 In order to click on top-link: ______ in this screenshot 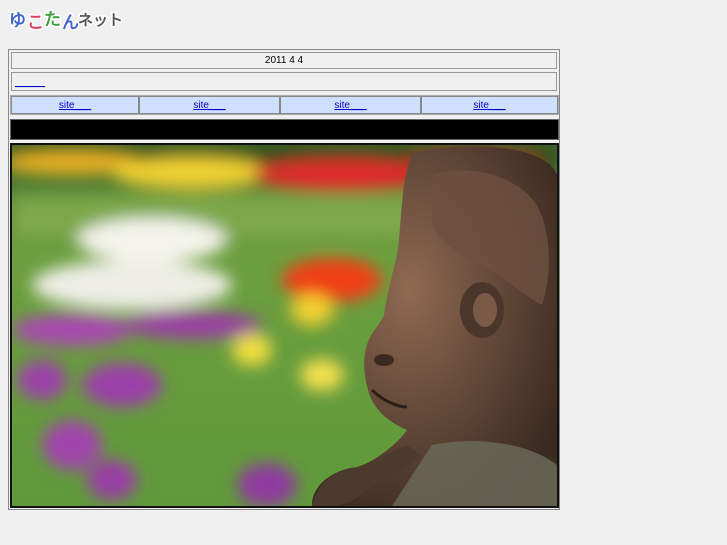, I will do `click(30, 82)`.